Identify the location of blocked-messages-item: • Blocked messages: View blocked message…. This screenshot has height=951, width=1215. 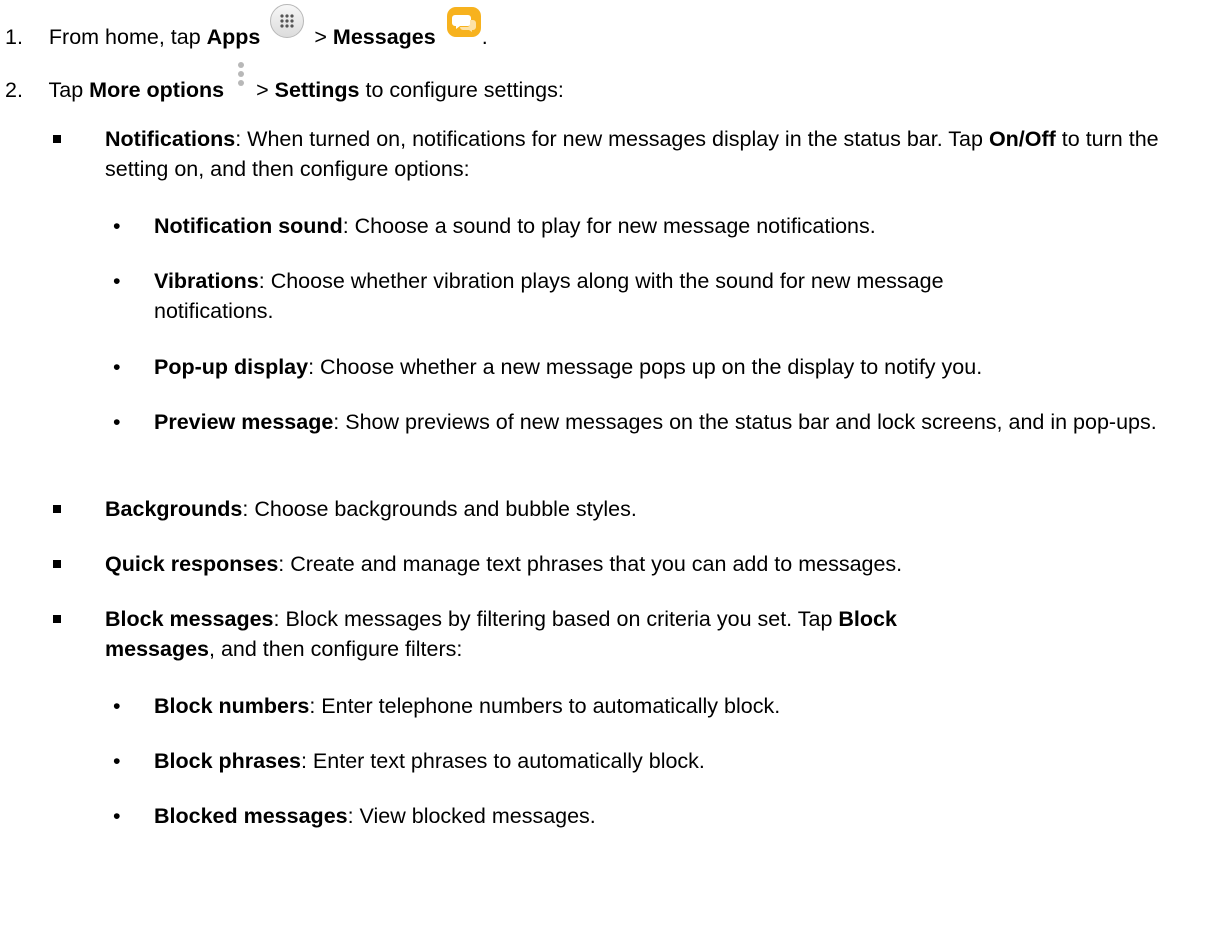
(354, 816).